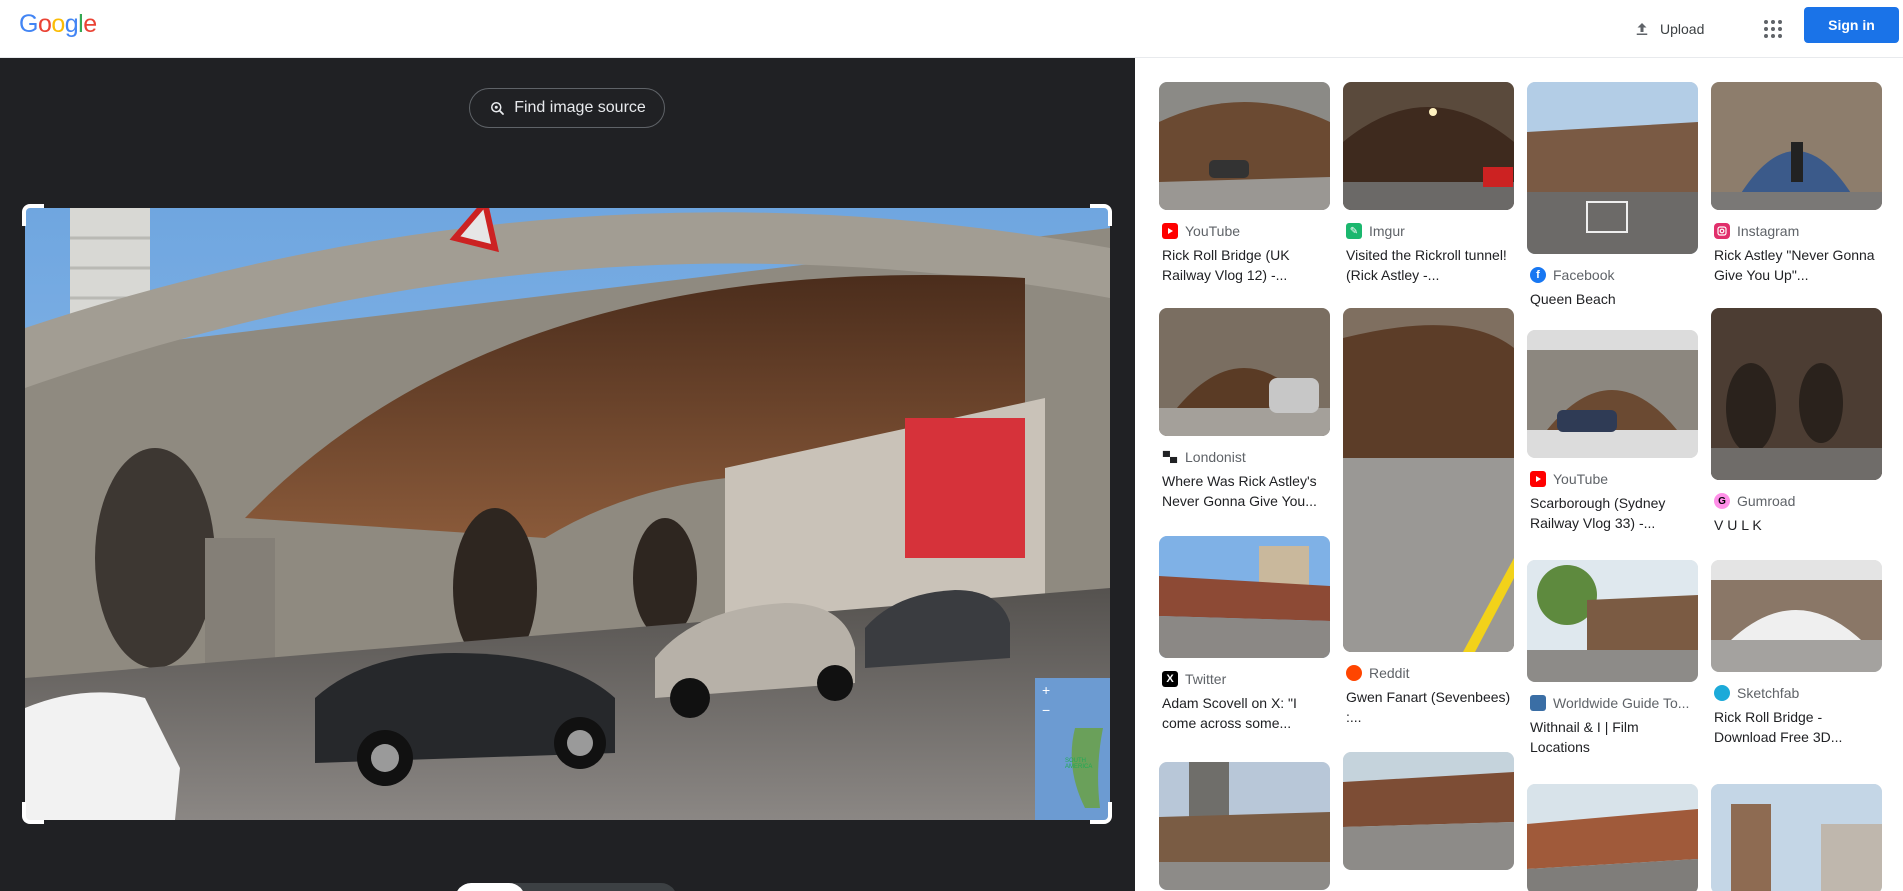 This screenshot has width=1903, height=891. I want to click on logo-letter: e, so click(90, 24).